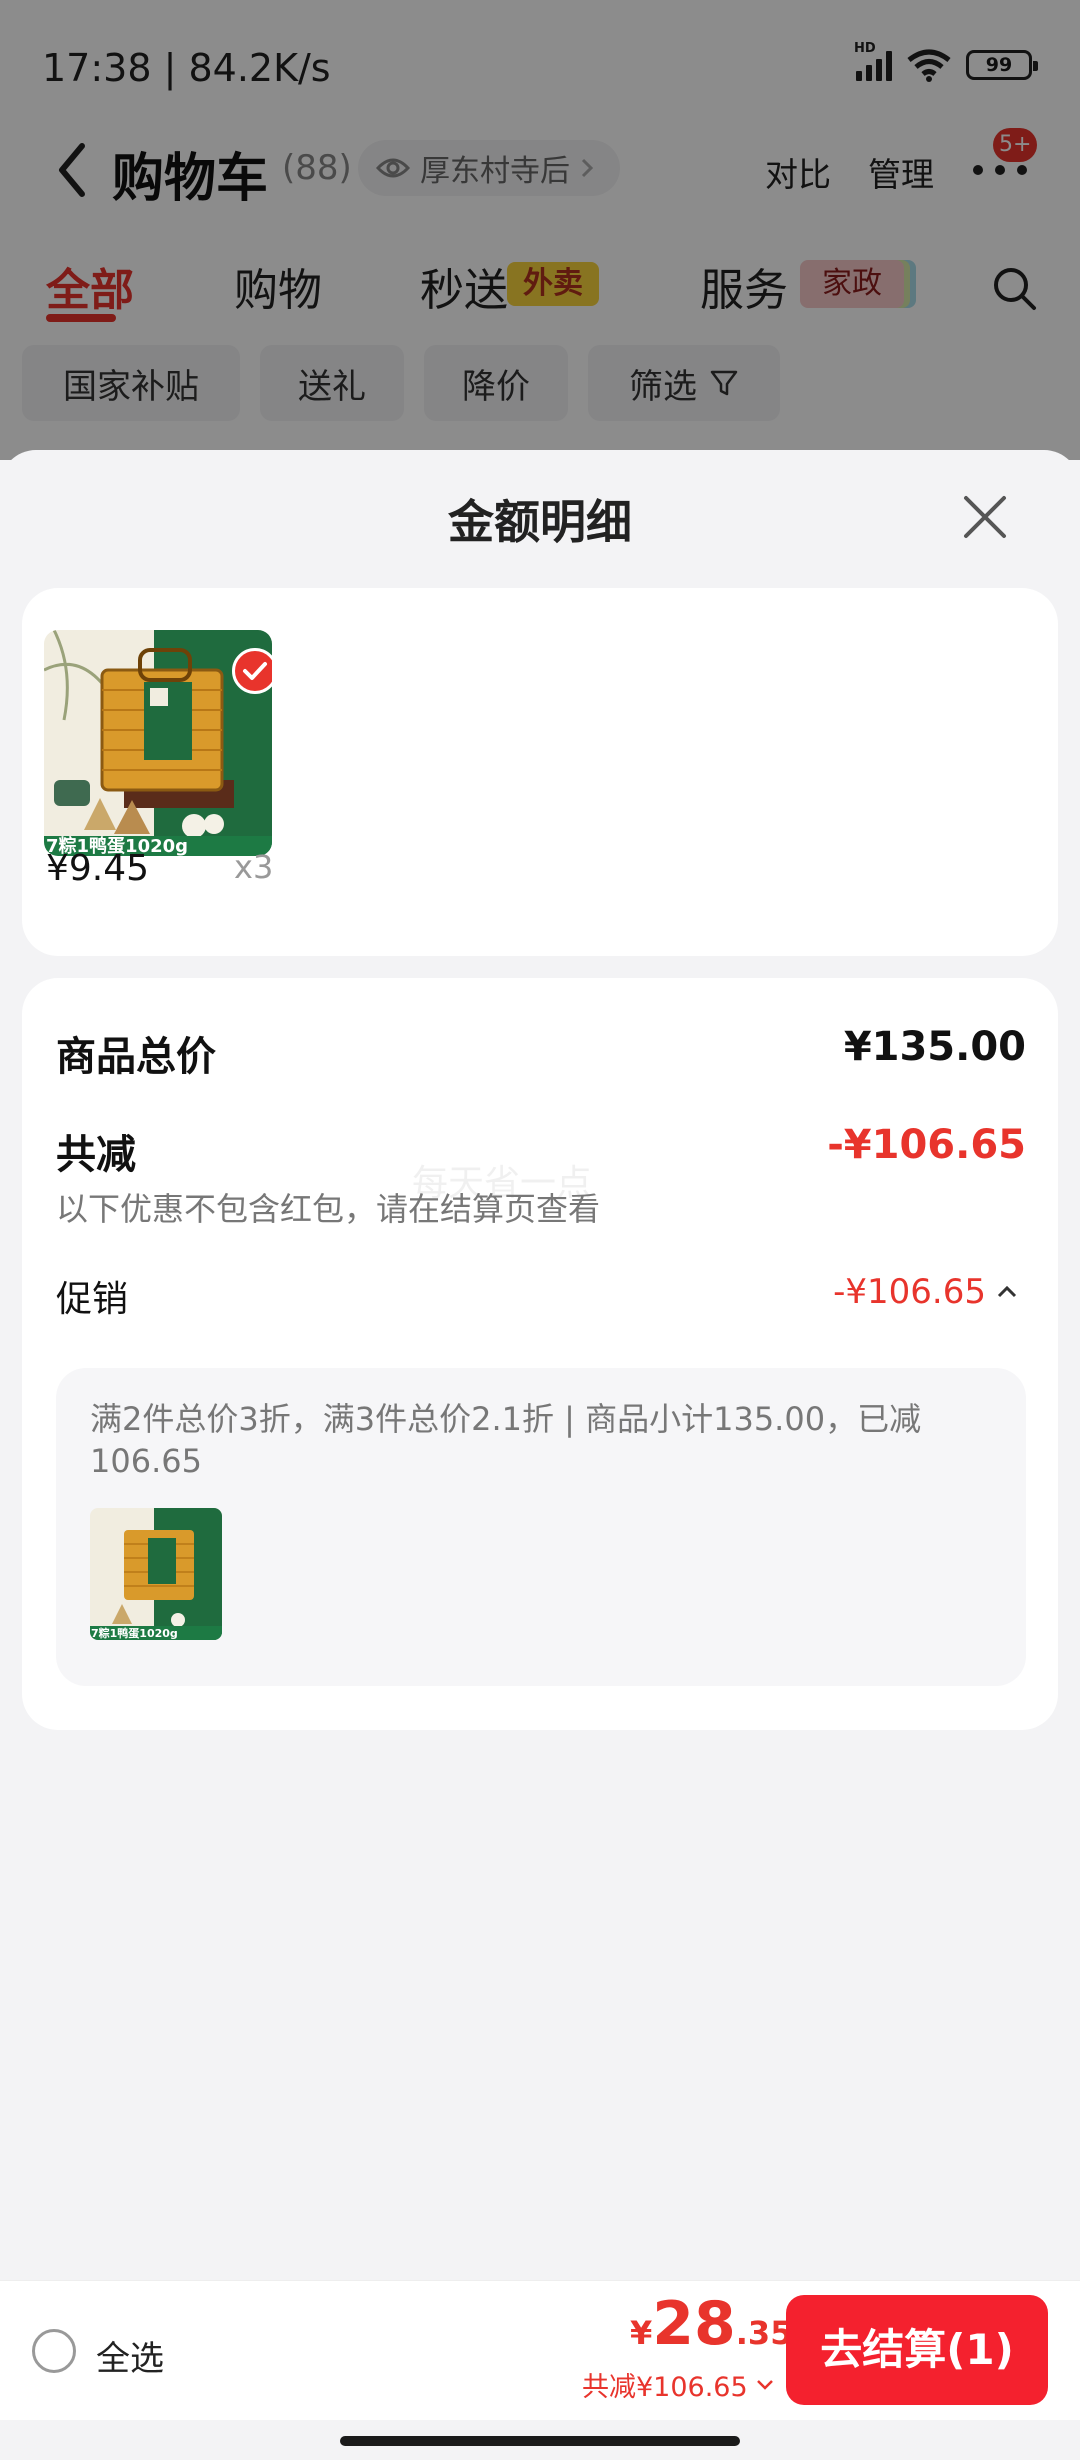 The image size is (1080, 2460). Describe the element at coordinates (254, 867) in the screenshot. I see `item-quantity: x3` at that location.